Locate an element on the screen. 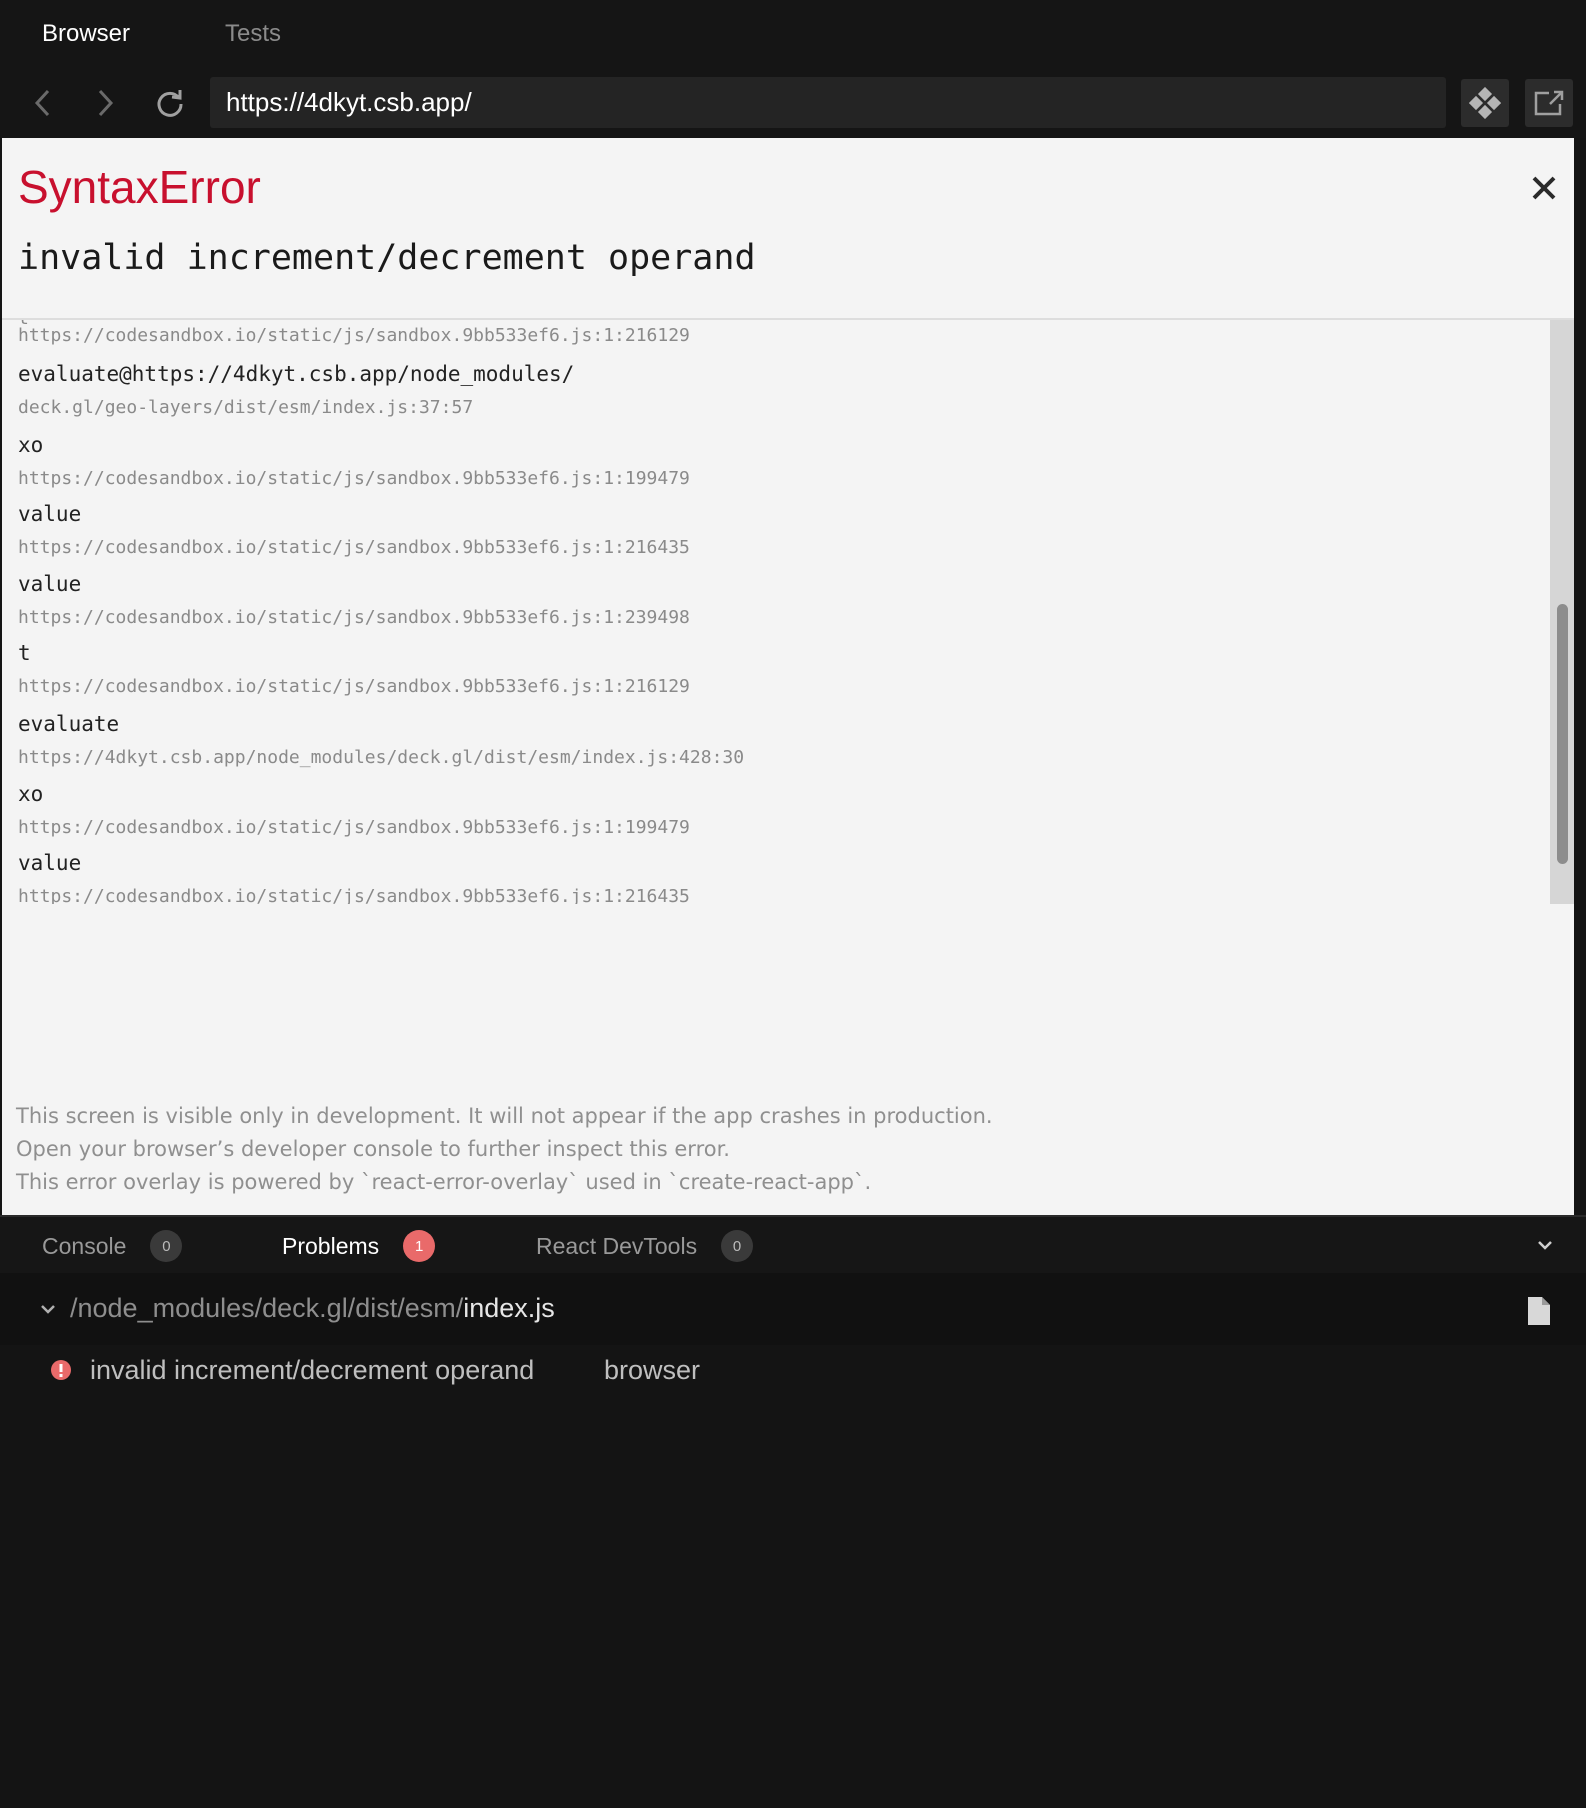 The image size is (1586, 1808). refresh-icon is located at coordinates (170, 103).